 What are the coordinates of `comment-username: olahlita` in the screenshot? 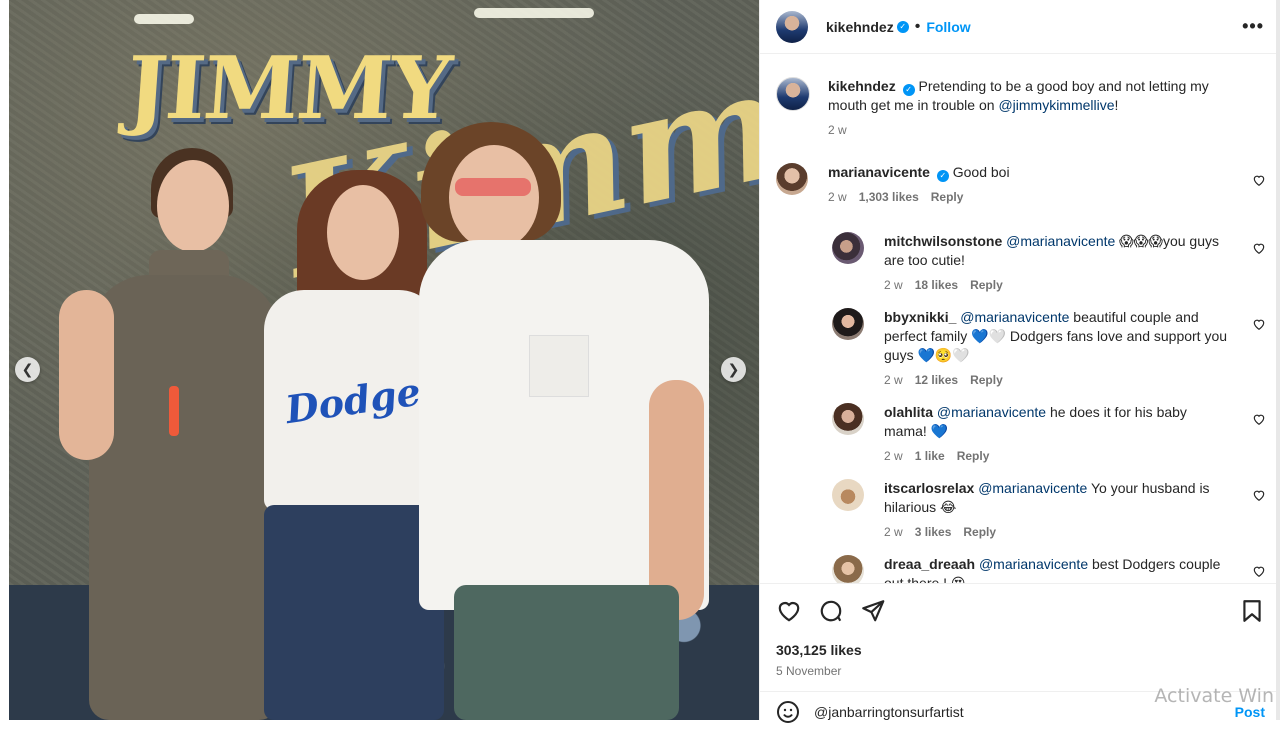 It's located at (908, 412).